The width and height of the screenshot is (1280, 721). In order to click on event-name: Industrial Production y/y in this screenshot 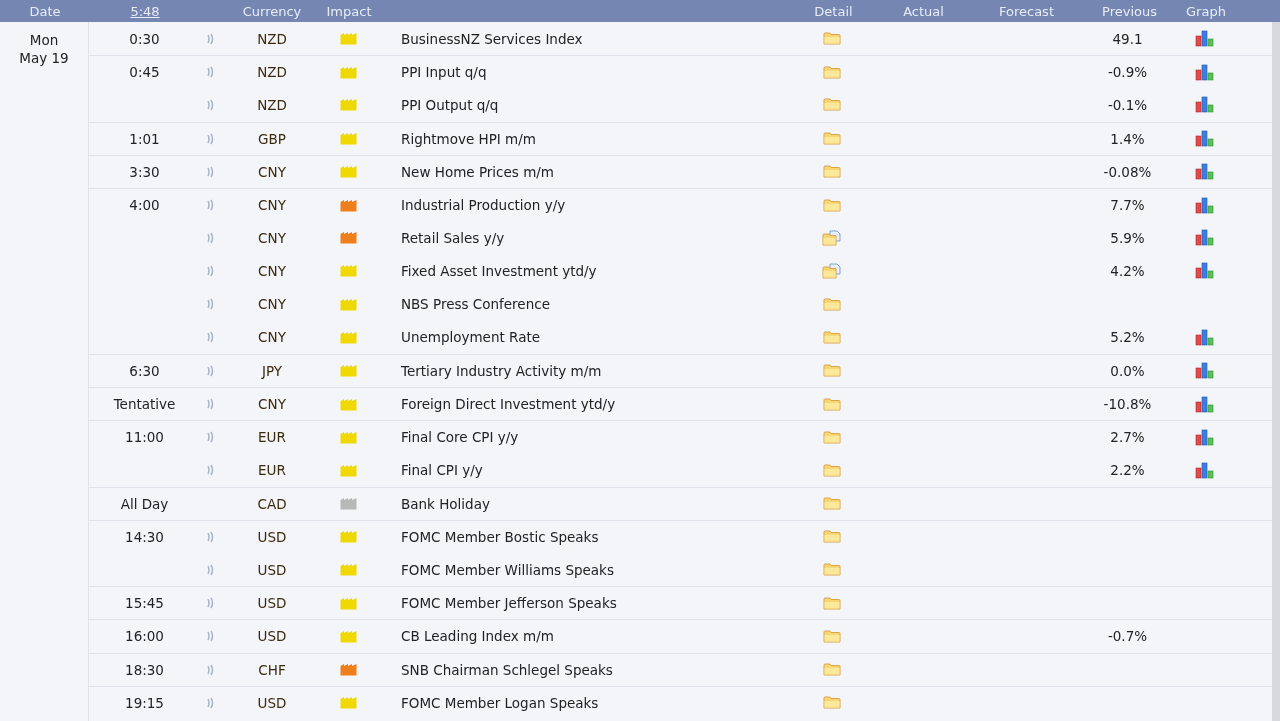, I will do `click(483, 205)`.